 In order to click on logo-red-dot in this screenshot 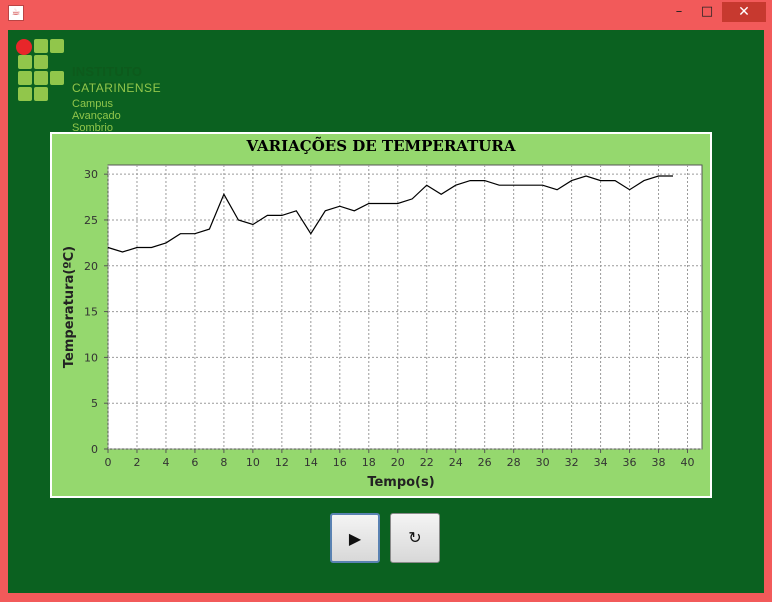, I will do `click(24, 47)`.